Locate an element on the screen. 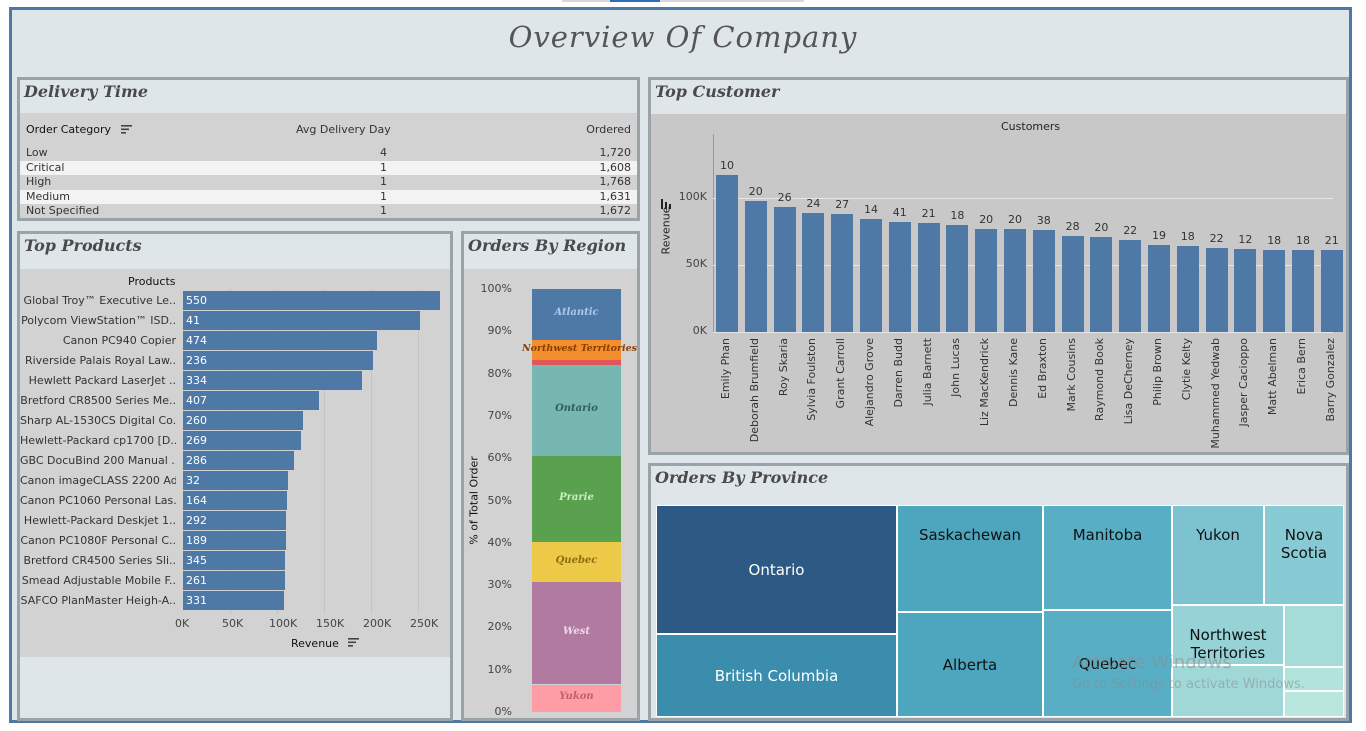  product-name: SAFCO PlanMaster Heigh-A.. is located at coordinates (98, 600).